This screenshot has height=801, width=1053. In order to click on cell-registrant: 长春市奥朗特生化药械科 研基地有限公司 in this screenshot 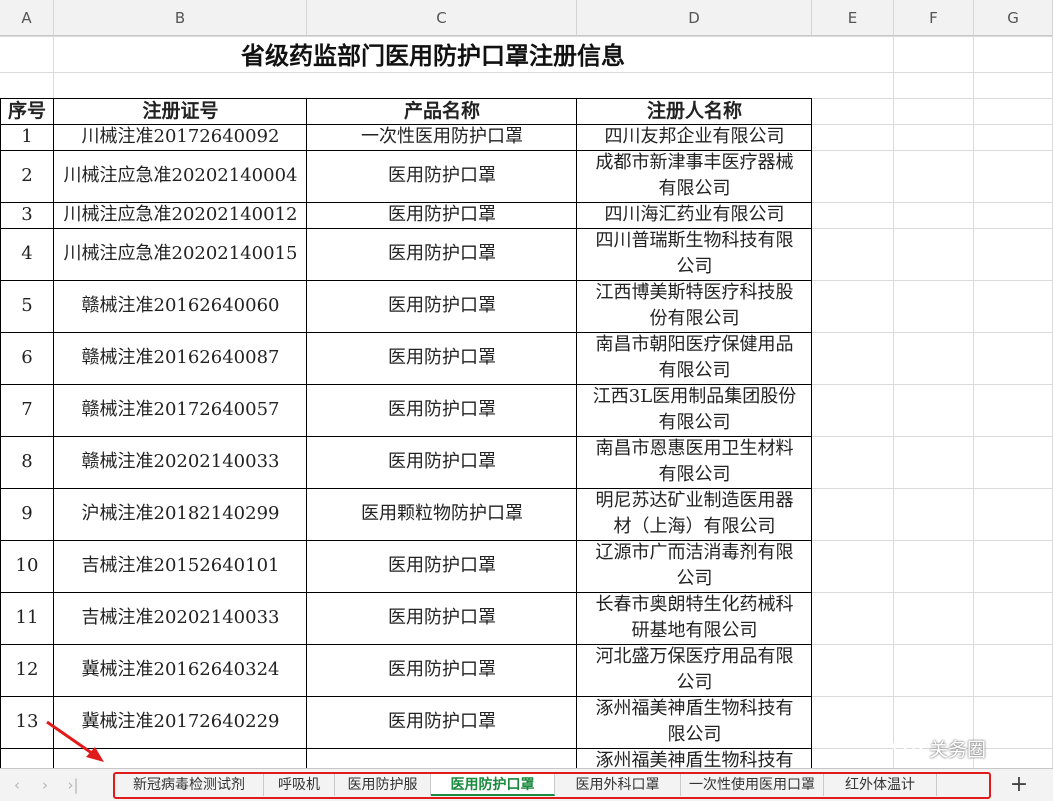, I will do `click(694, 618)`.